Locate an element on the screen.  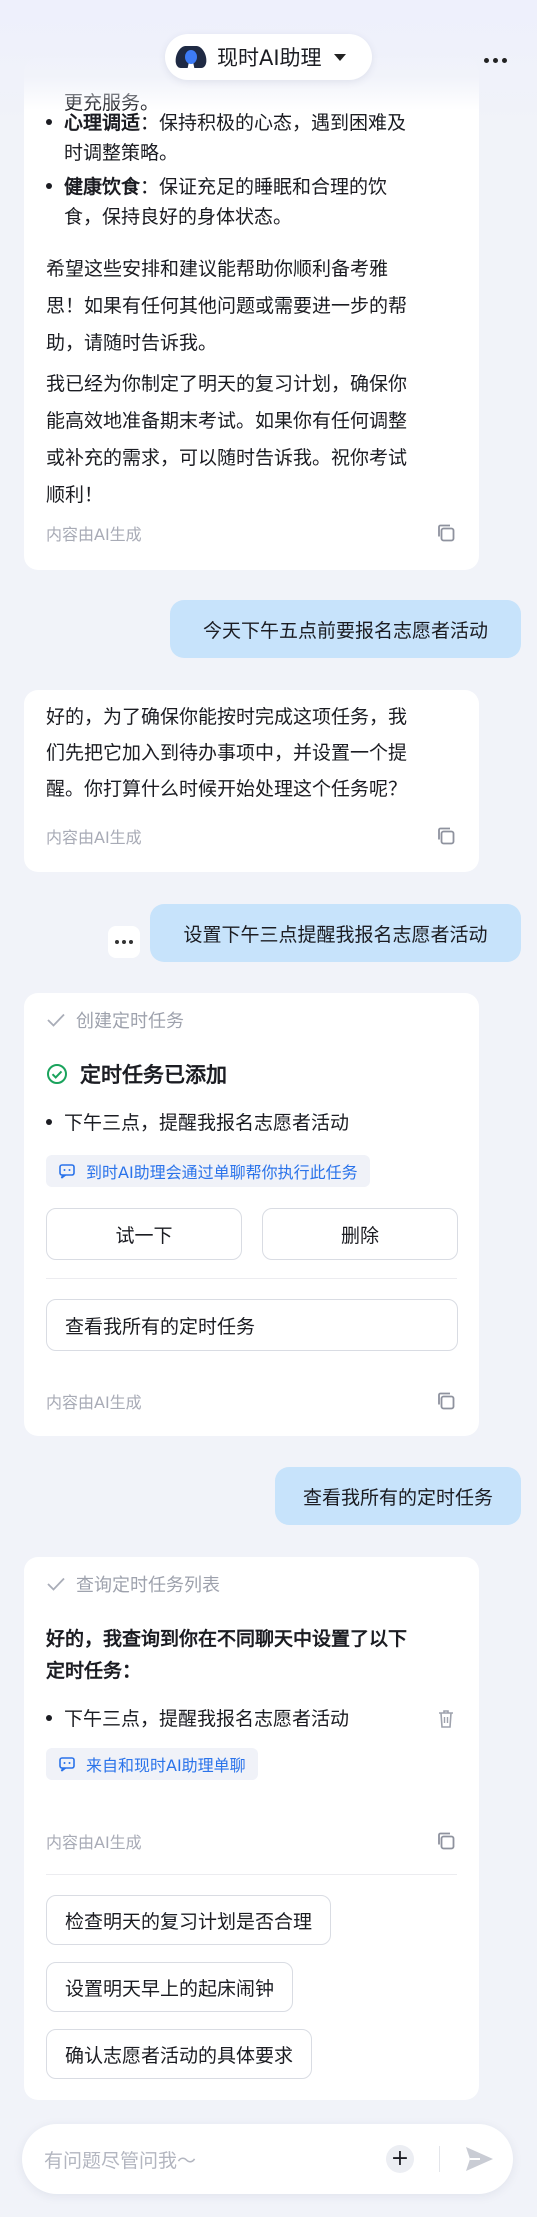
message-input: 有问题尽管问我～ is located at coordinates (120, 2159).